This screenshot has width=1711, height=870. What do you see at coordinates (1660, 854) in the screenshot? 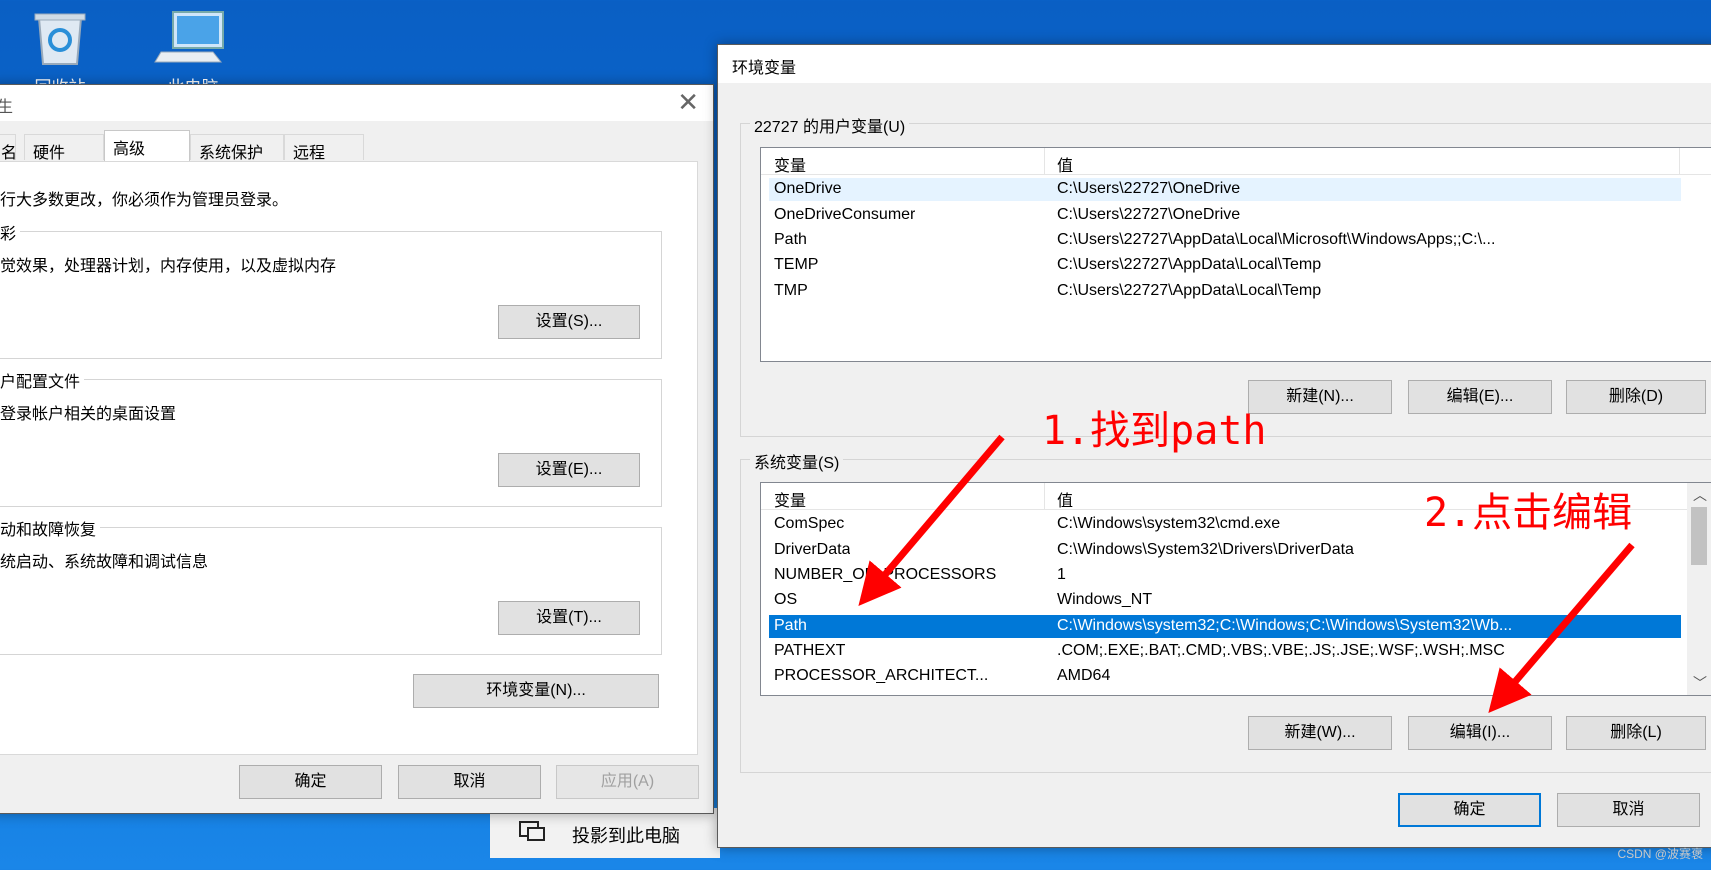
I see `watermark: CSDN @波赛褒` at bounding box center [1660, 854].